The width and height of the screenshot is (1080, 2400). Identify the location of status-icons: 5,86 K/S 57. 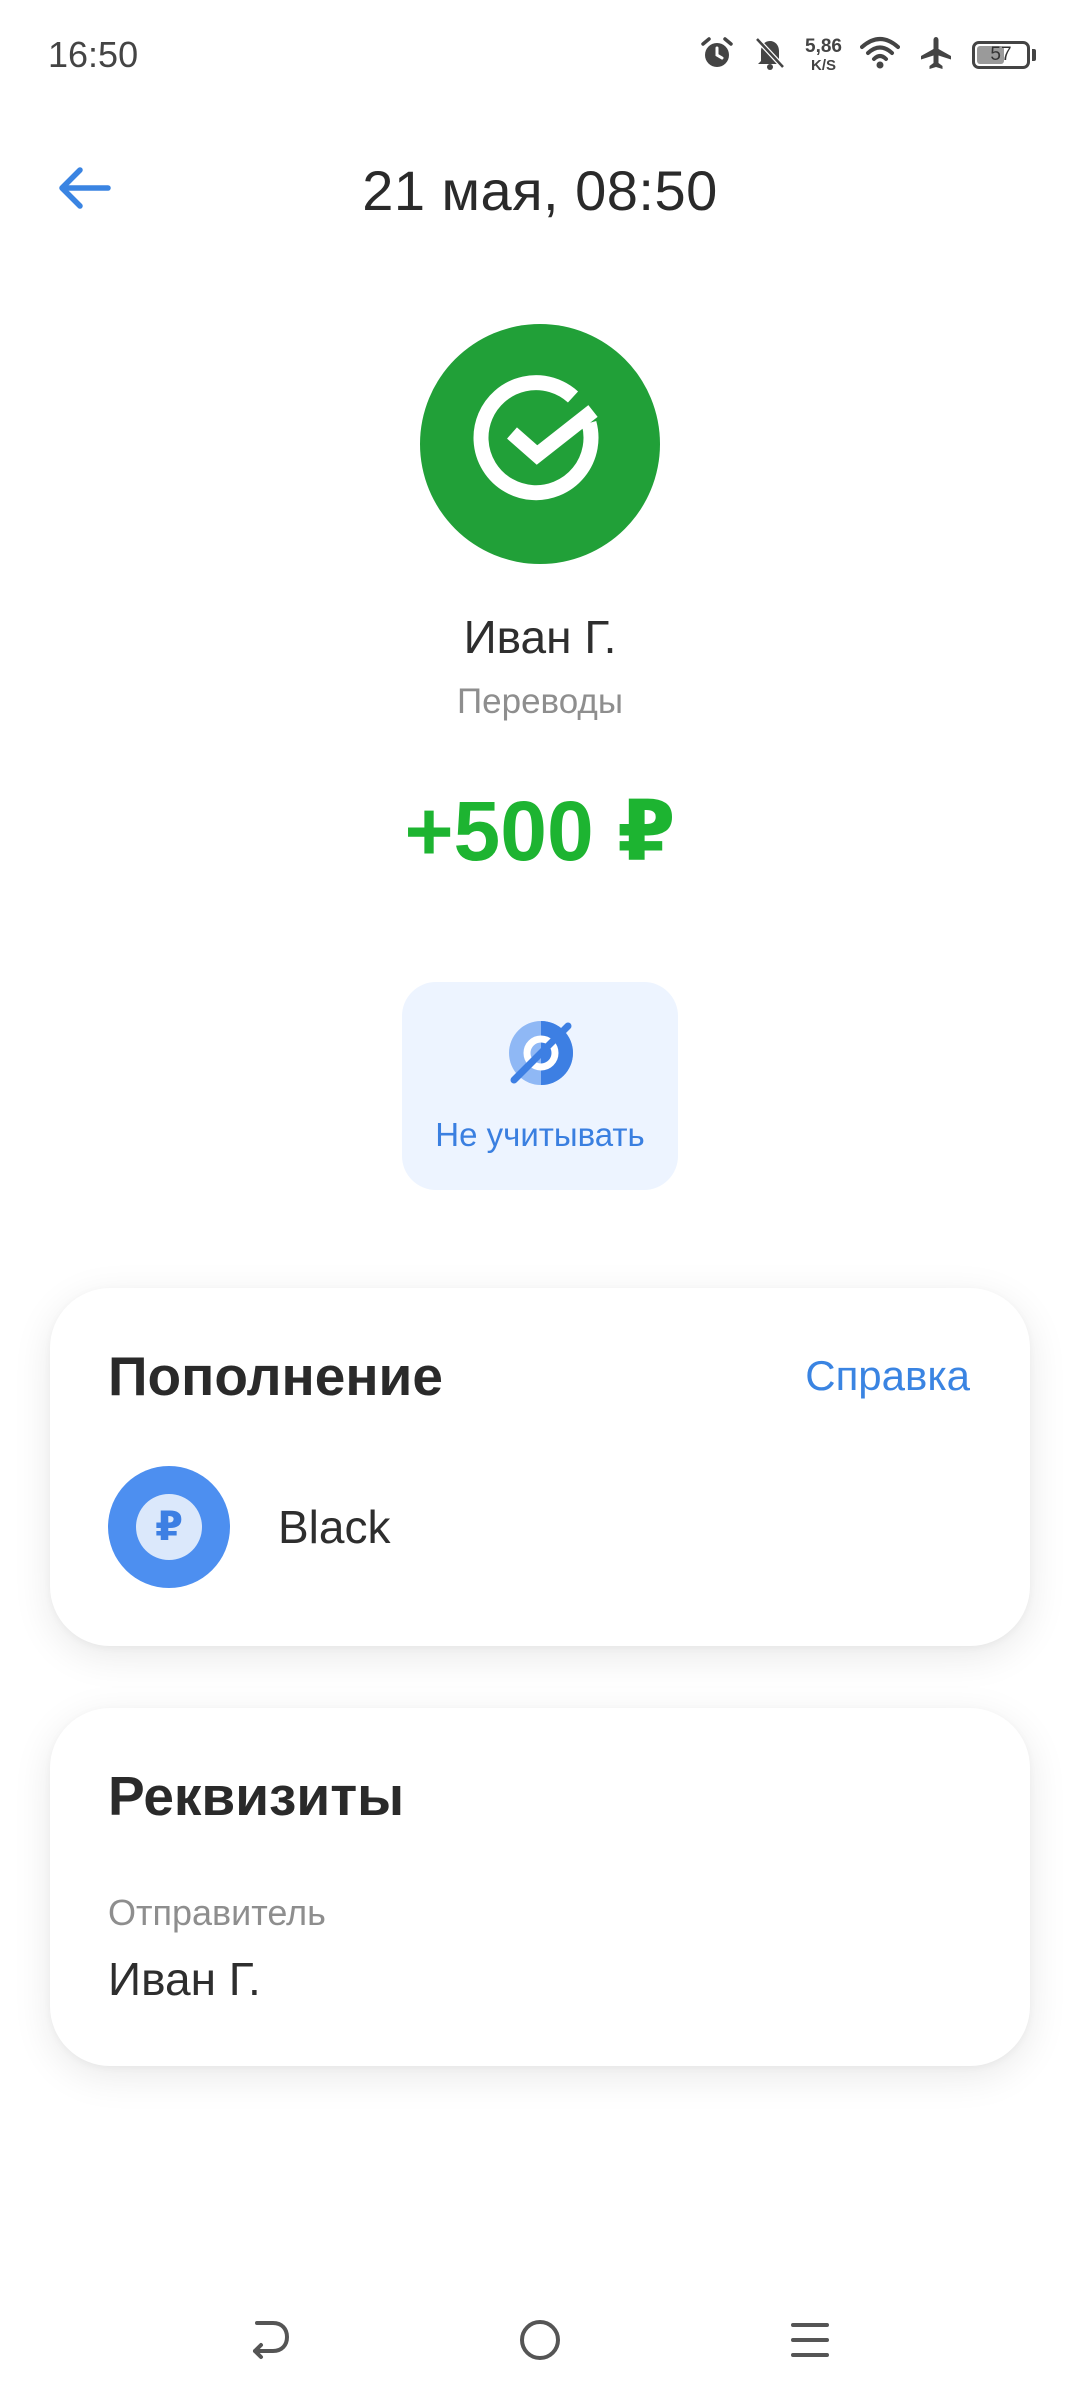
(867, 55).